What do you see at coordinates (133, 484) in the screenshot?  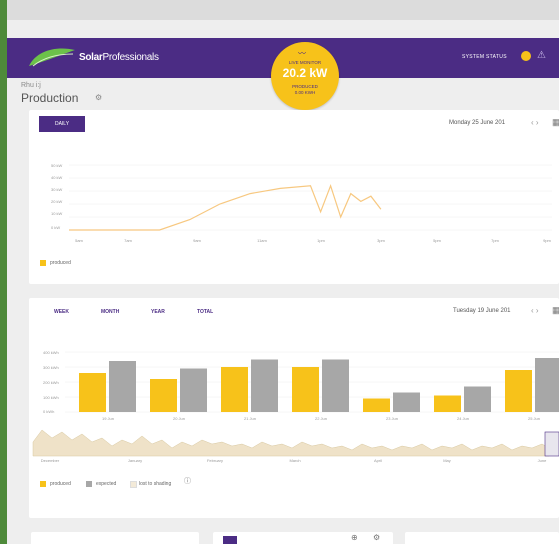 I see `legend-swatch-shading` at bounding box center [133, 484].